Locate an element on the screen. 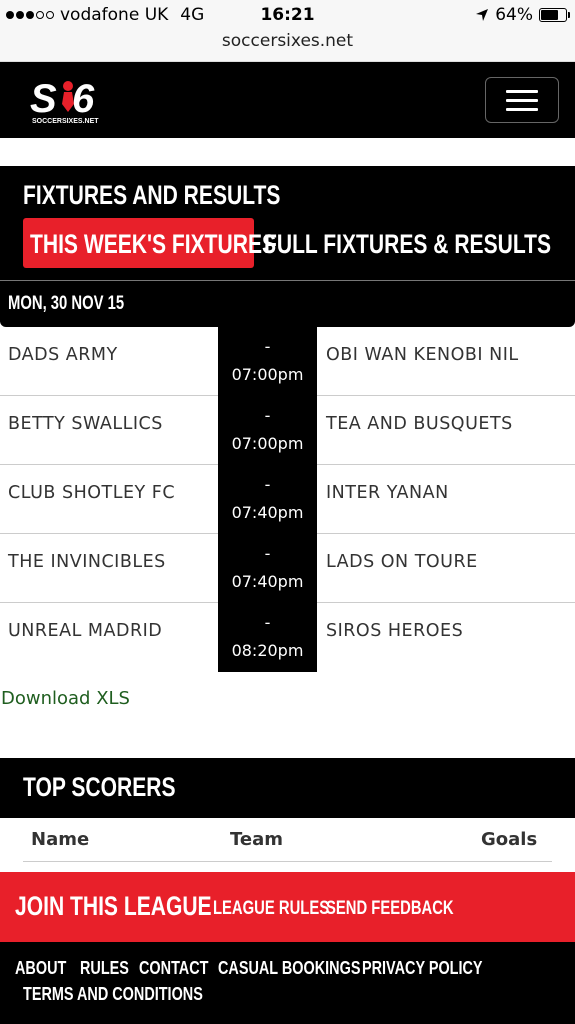 The height and width of the screenshot is (1024, 575). footer-link-rules: RULES is located at coordinates (111, 968).